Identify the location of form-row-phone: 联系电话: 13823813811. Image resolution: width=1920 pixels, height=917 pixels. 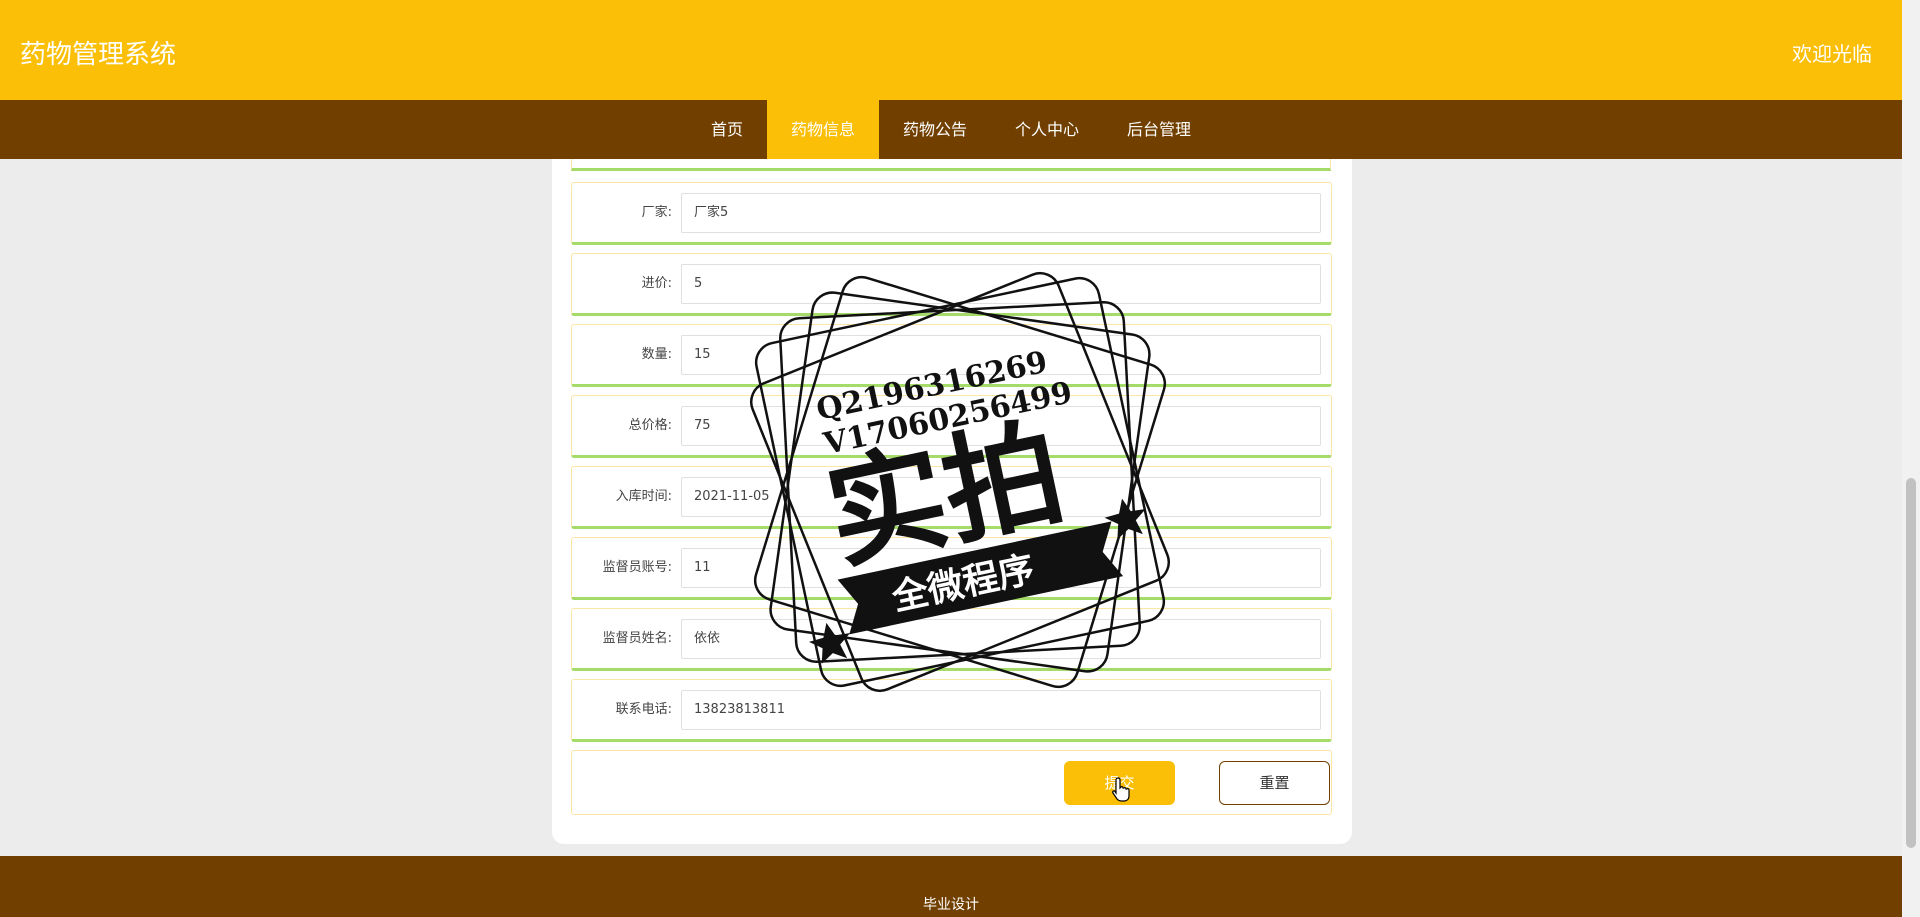
(951, 710).